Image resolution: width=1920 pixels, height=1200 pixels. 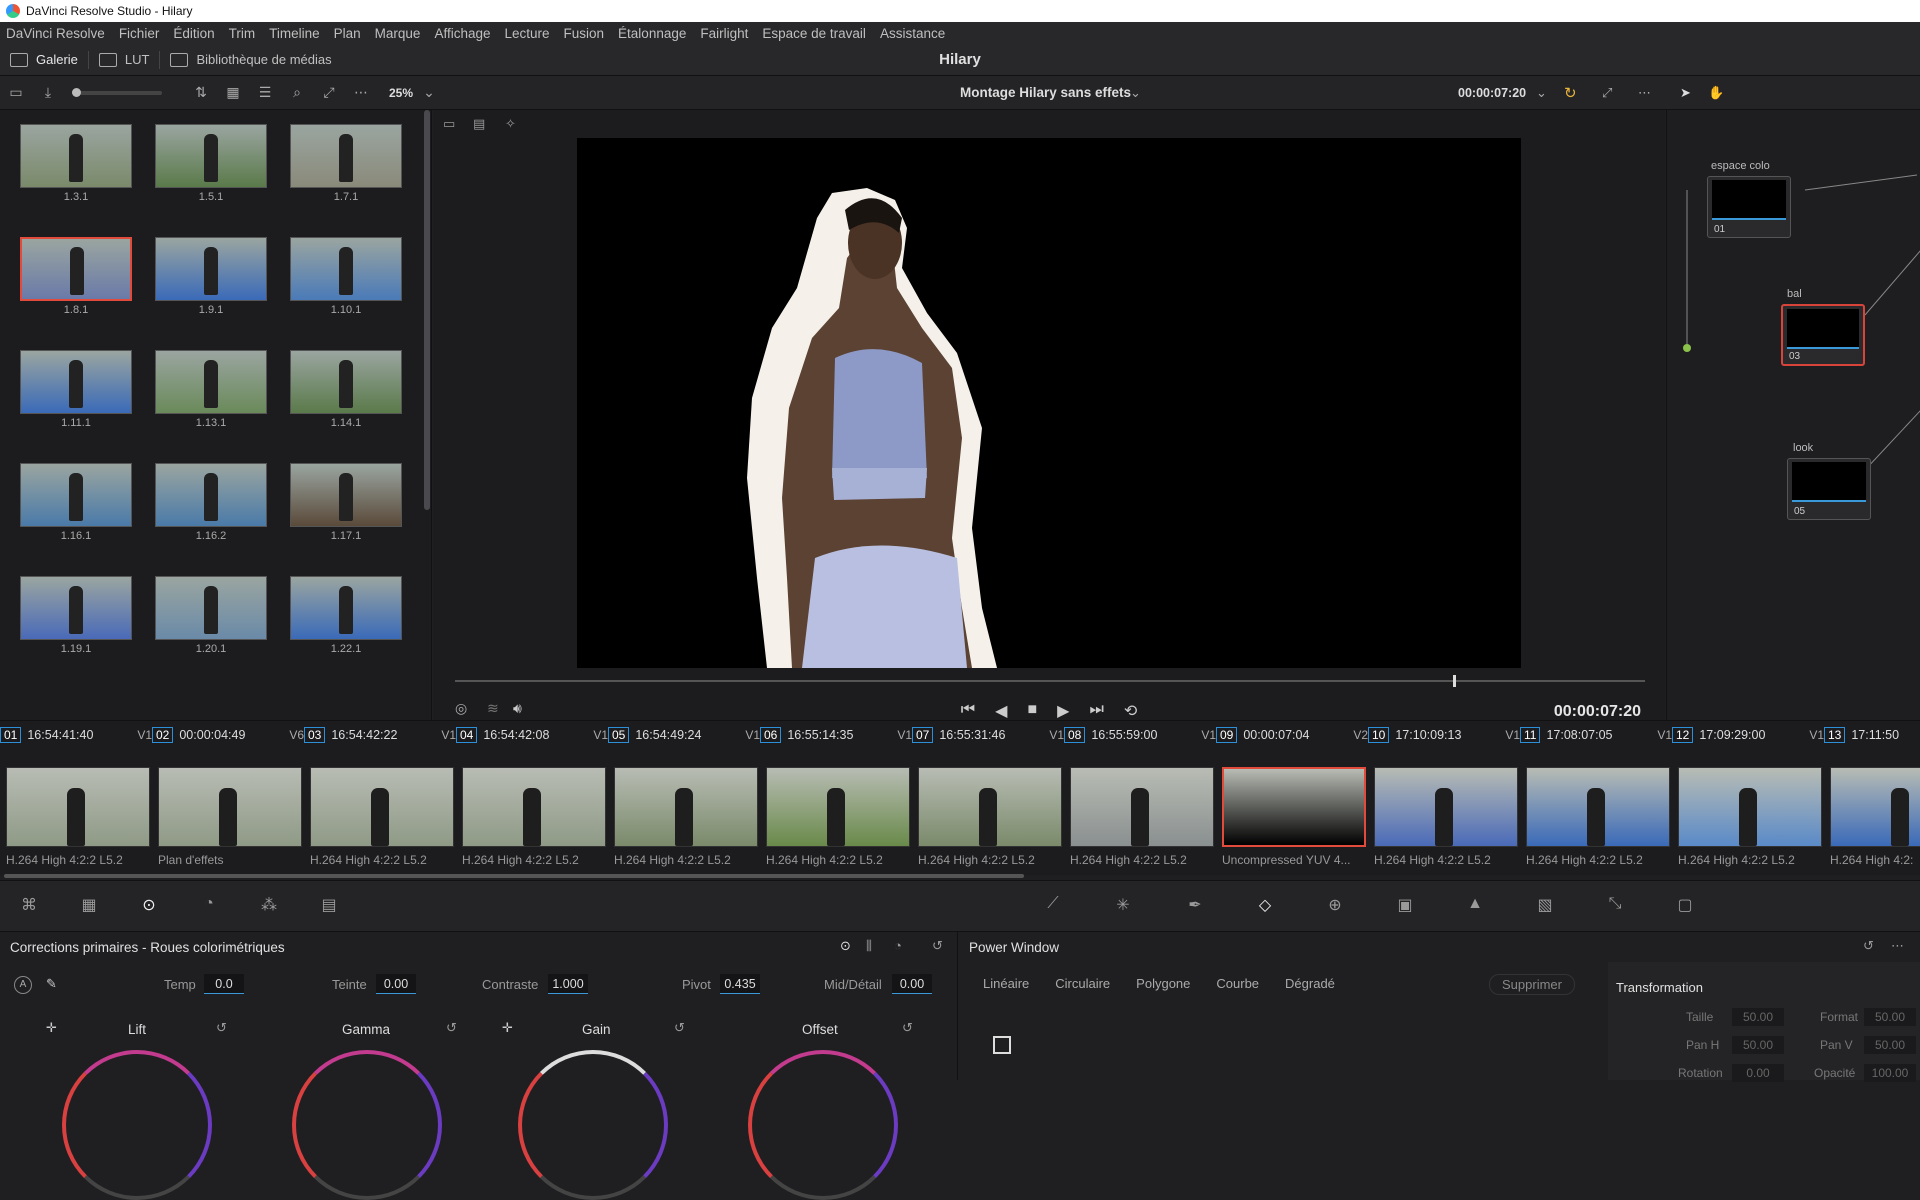 What do you see at coordinates (76, 796) in the screenshot?
I see `clip-item: 01 16:54:41:40 V1 H.264 High 4:2:2 L5.2` at bounding box center [76, 796].